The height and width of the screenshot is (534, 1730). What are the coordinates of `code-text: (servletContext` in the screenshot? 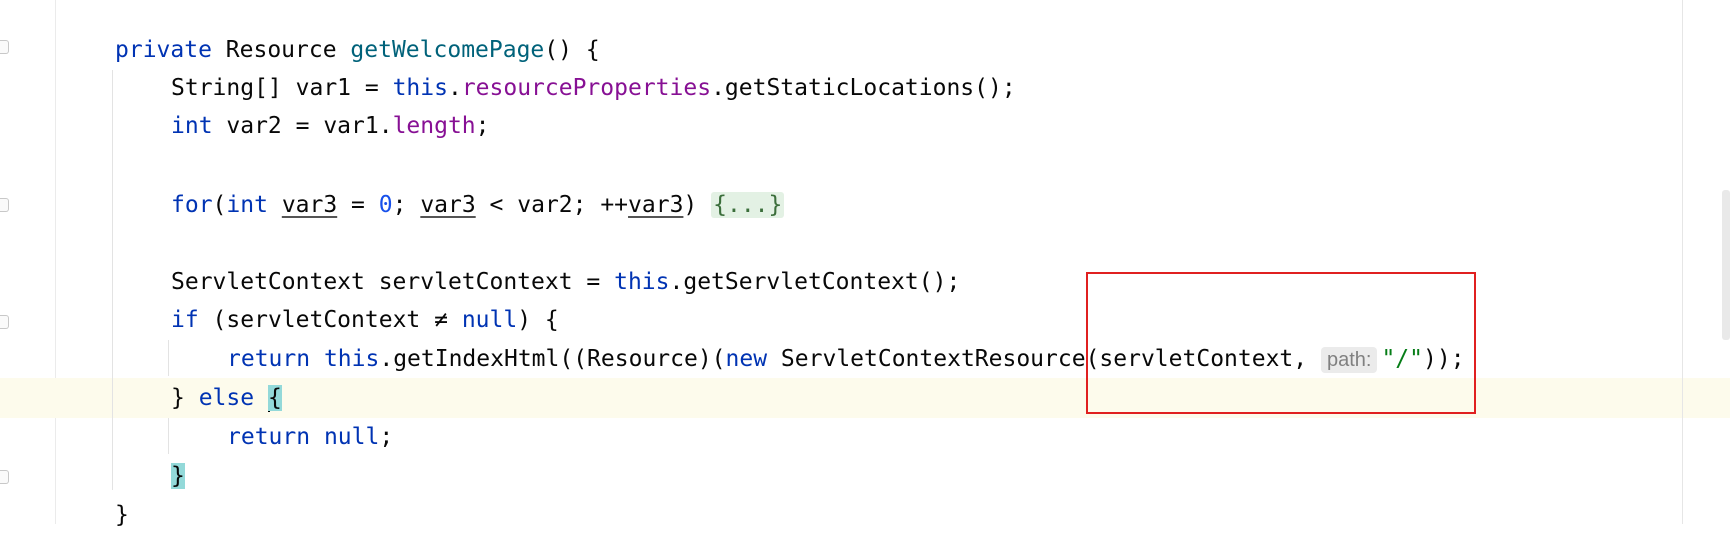 It's located at (316, 320).